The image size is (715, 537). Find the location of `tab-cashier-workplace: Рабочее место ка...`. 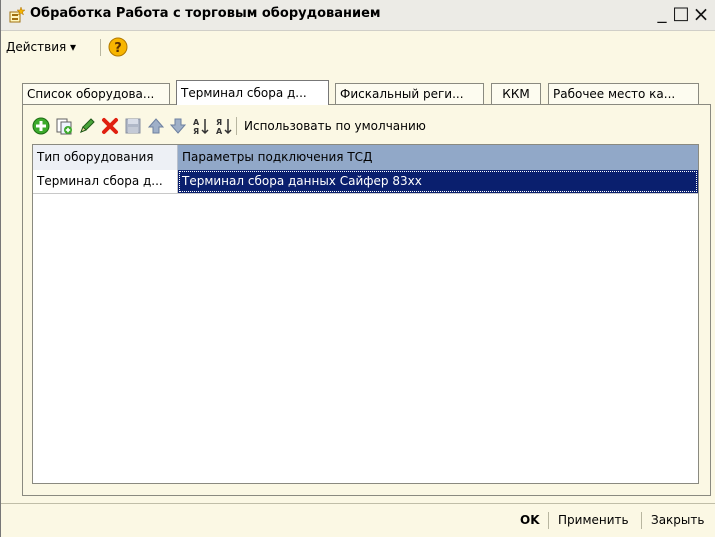

tab-cashier-workplace: Рабочее место ка... is located at coordinates (623, 93).